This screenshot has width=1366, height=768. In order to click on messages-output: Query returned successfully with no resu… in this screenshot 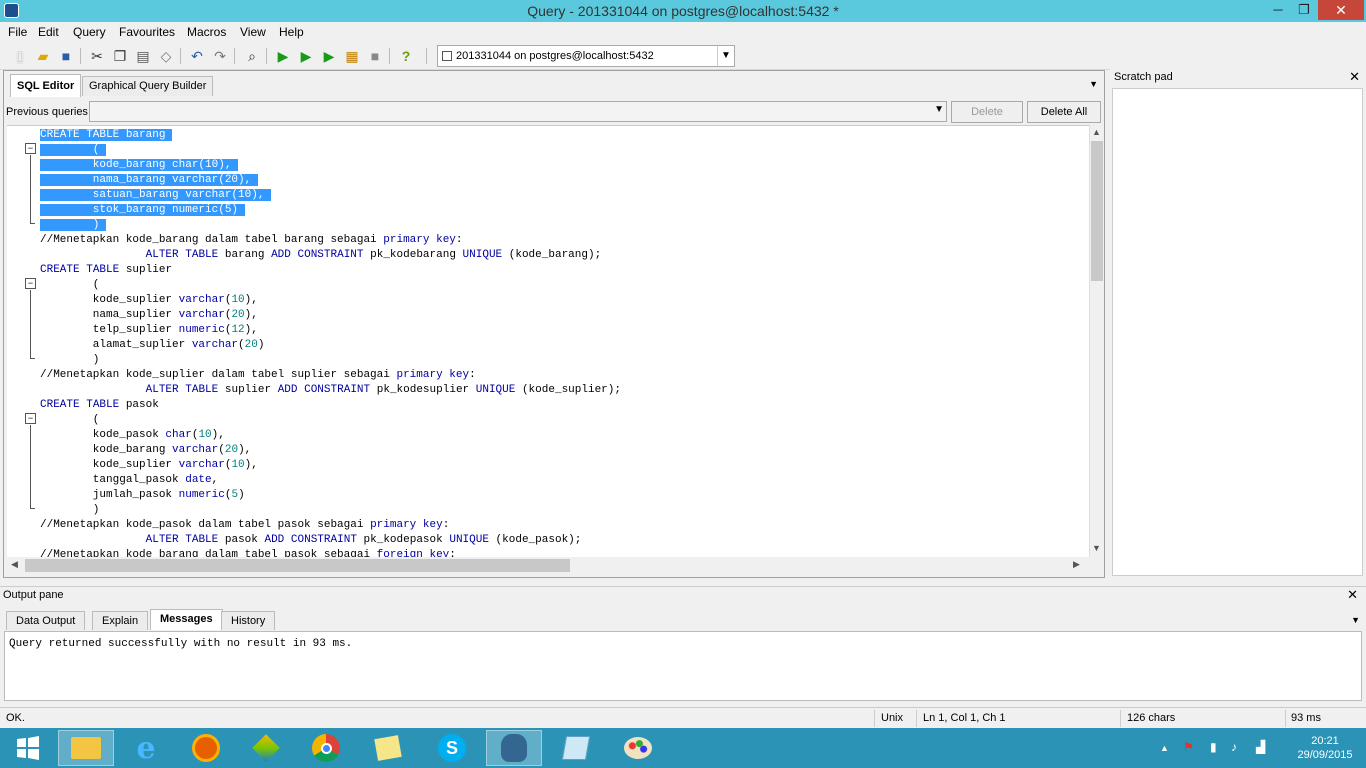, I will do `click(683, 666)`.